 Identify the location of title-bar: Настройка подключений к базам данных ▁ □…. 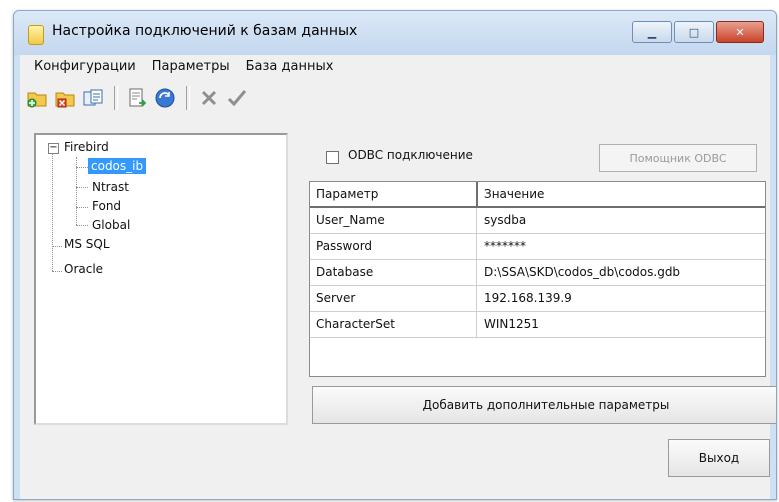
(395, 33).